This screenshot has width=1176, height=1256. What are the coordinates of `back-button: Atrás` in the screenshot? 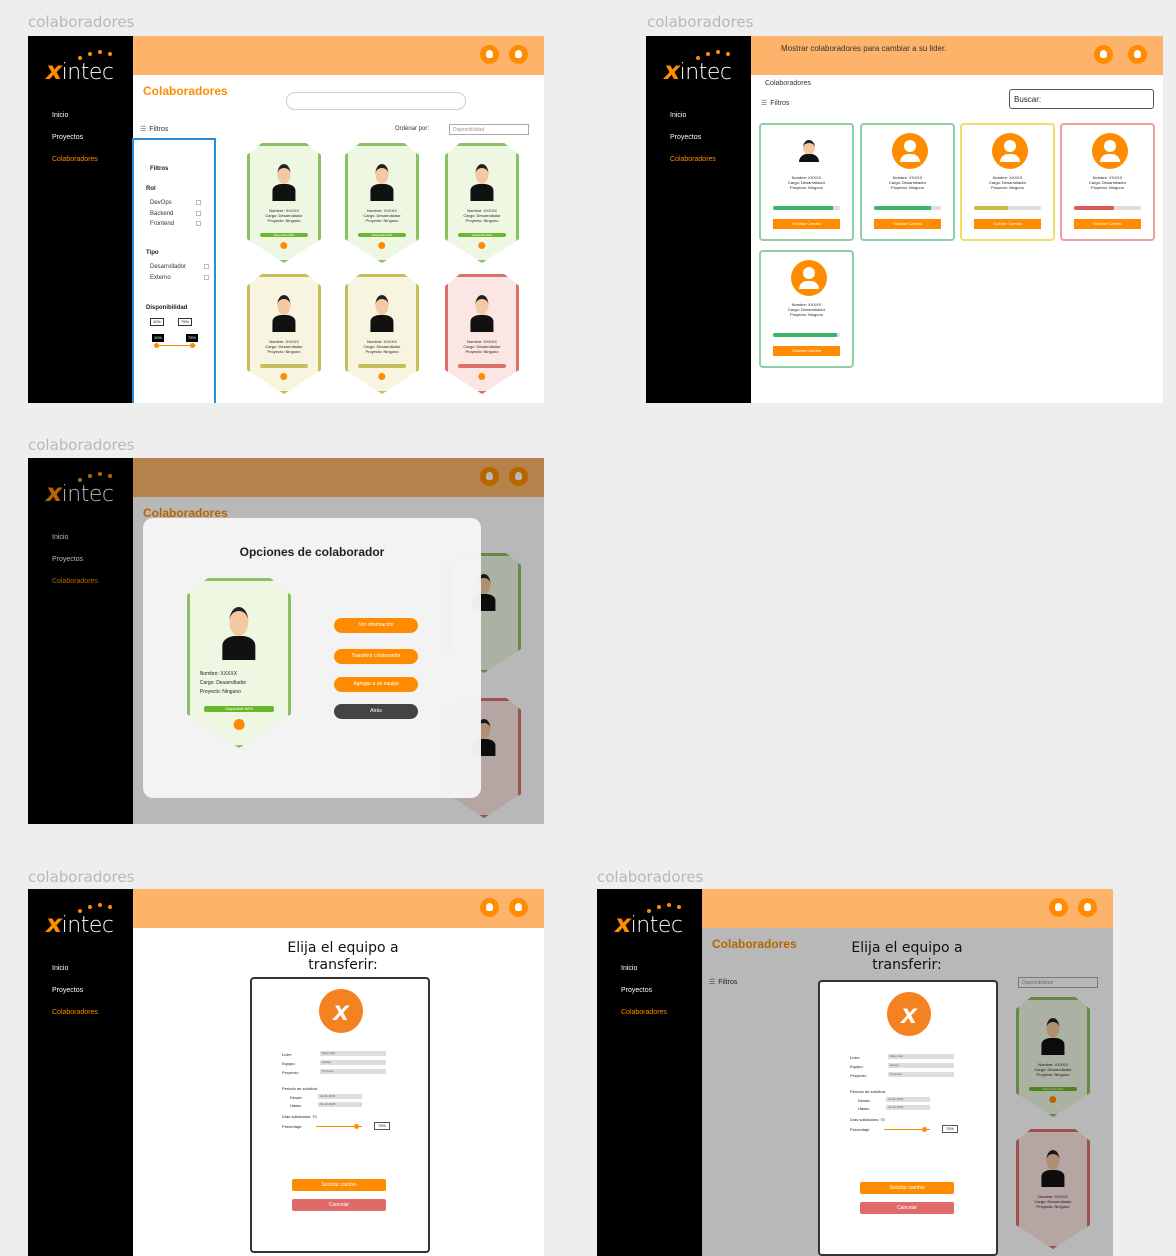 It's located at (376, 711).